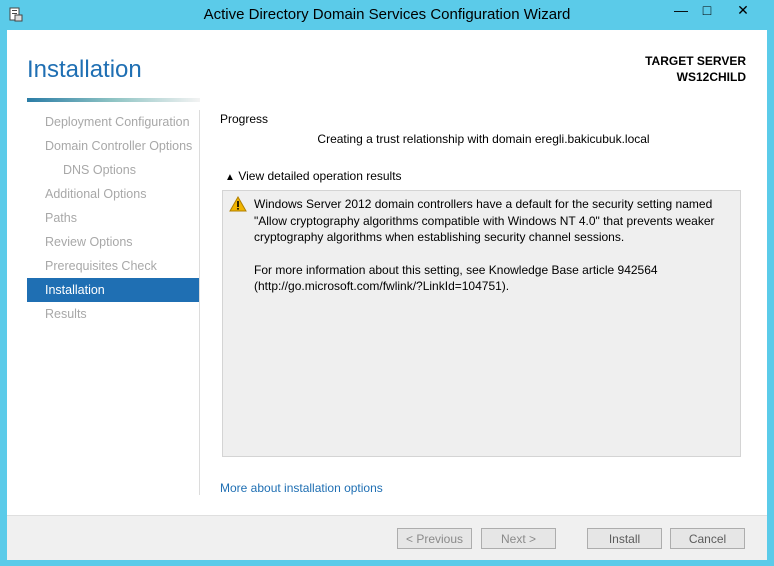  I want to click on previous-button: < Previous, so click(434, 538).